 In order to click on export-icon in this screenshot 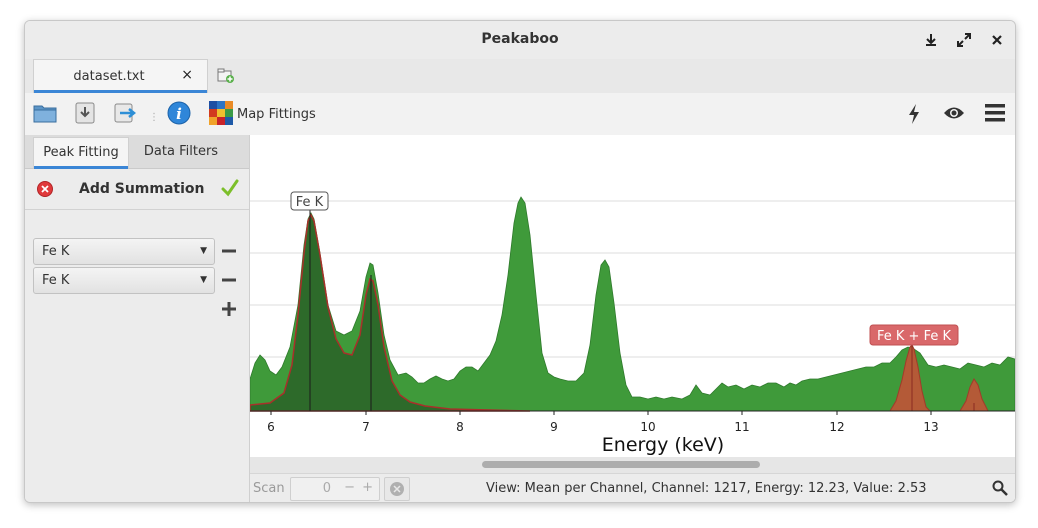, I will do `click(126, 115)`.